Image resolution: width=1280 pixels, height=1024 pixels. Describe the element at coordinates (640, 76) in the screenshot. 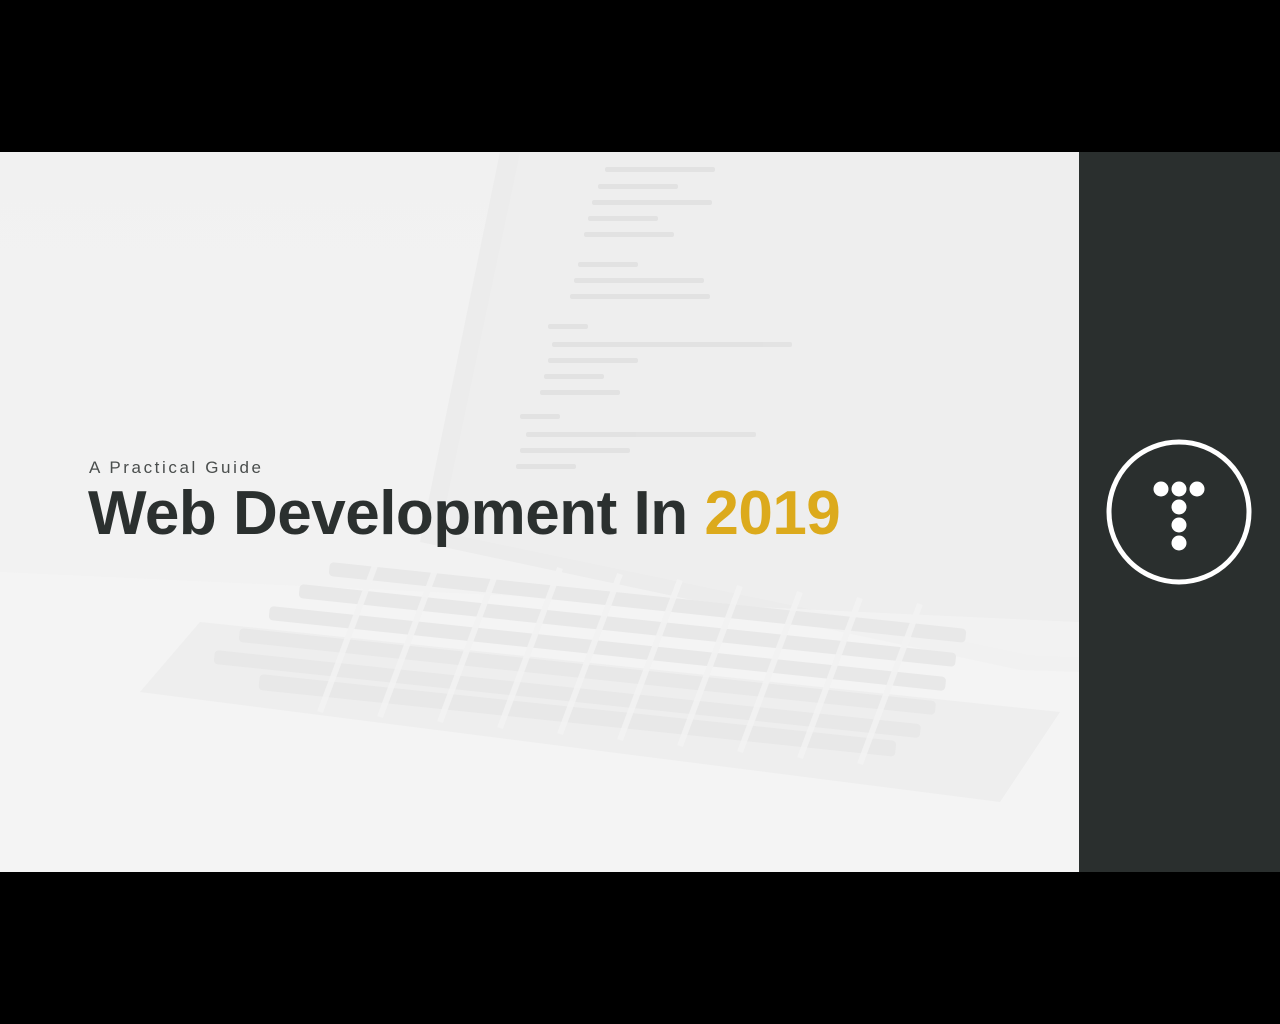

I see `letterbox-top` at that location.